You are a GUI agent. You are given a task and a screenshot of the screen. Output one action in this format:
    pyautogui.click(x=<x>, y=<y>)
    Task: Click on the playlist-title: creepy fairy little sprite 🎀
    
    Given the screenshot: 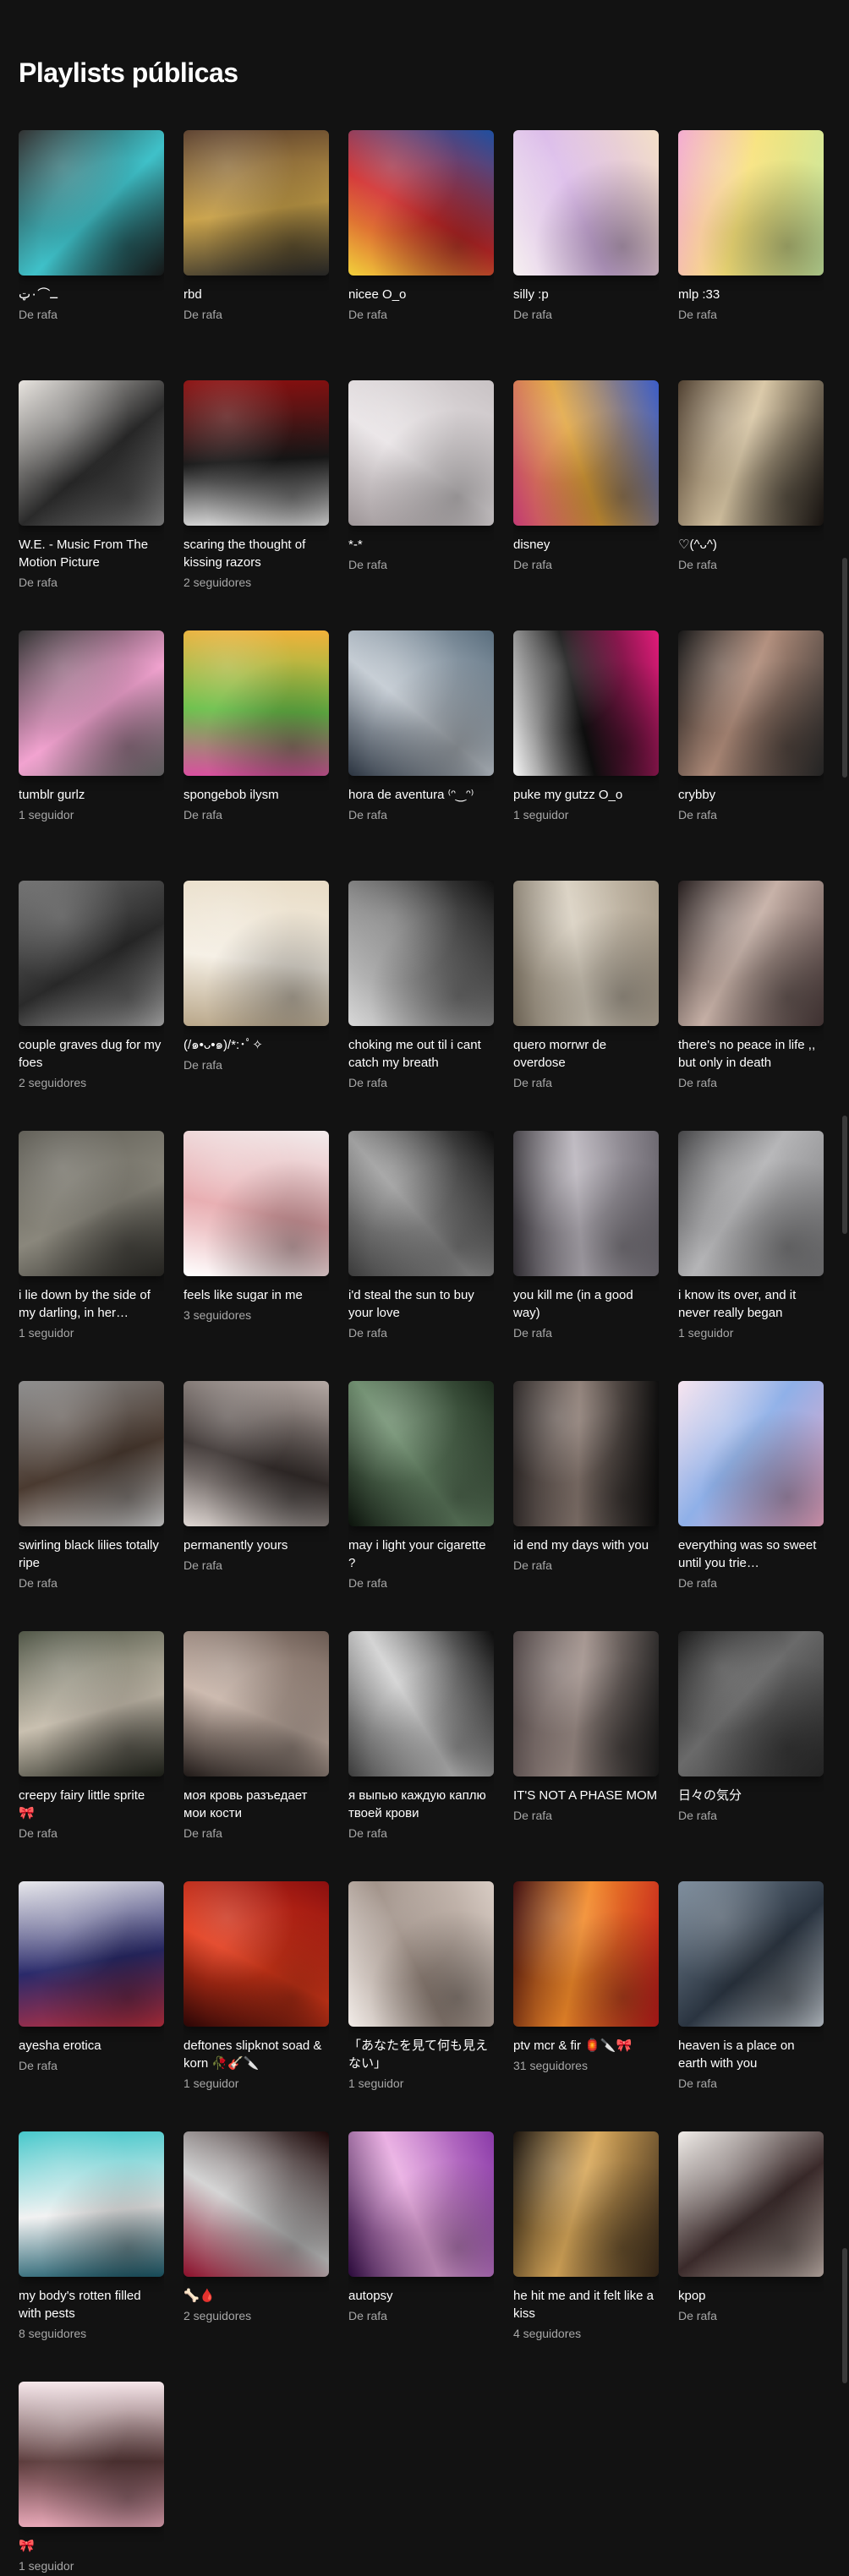 What is the action you would take?
    pyautogui.click(x=91, y=1804)
    